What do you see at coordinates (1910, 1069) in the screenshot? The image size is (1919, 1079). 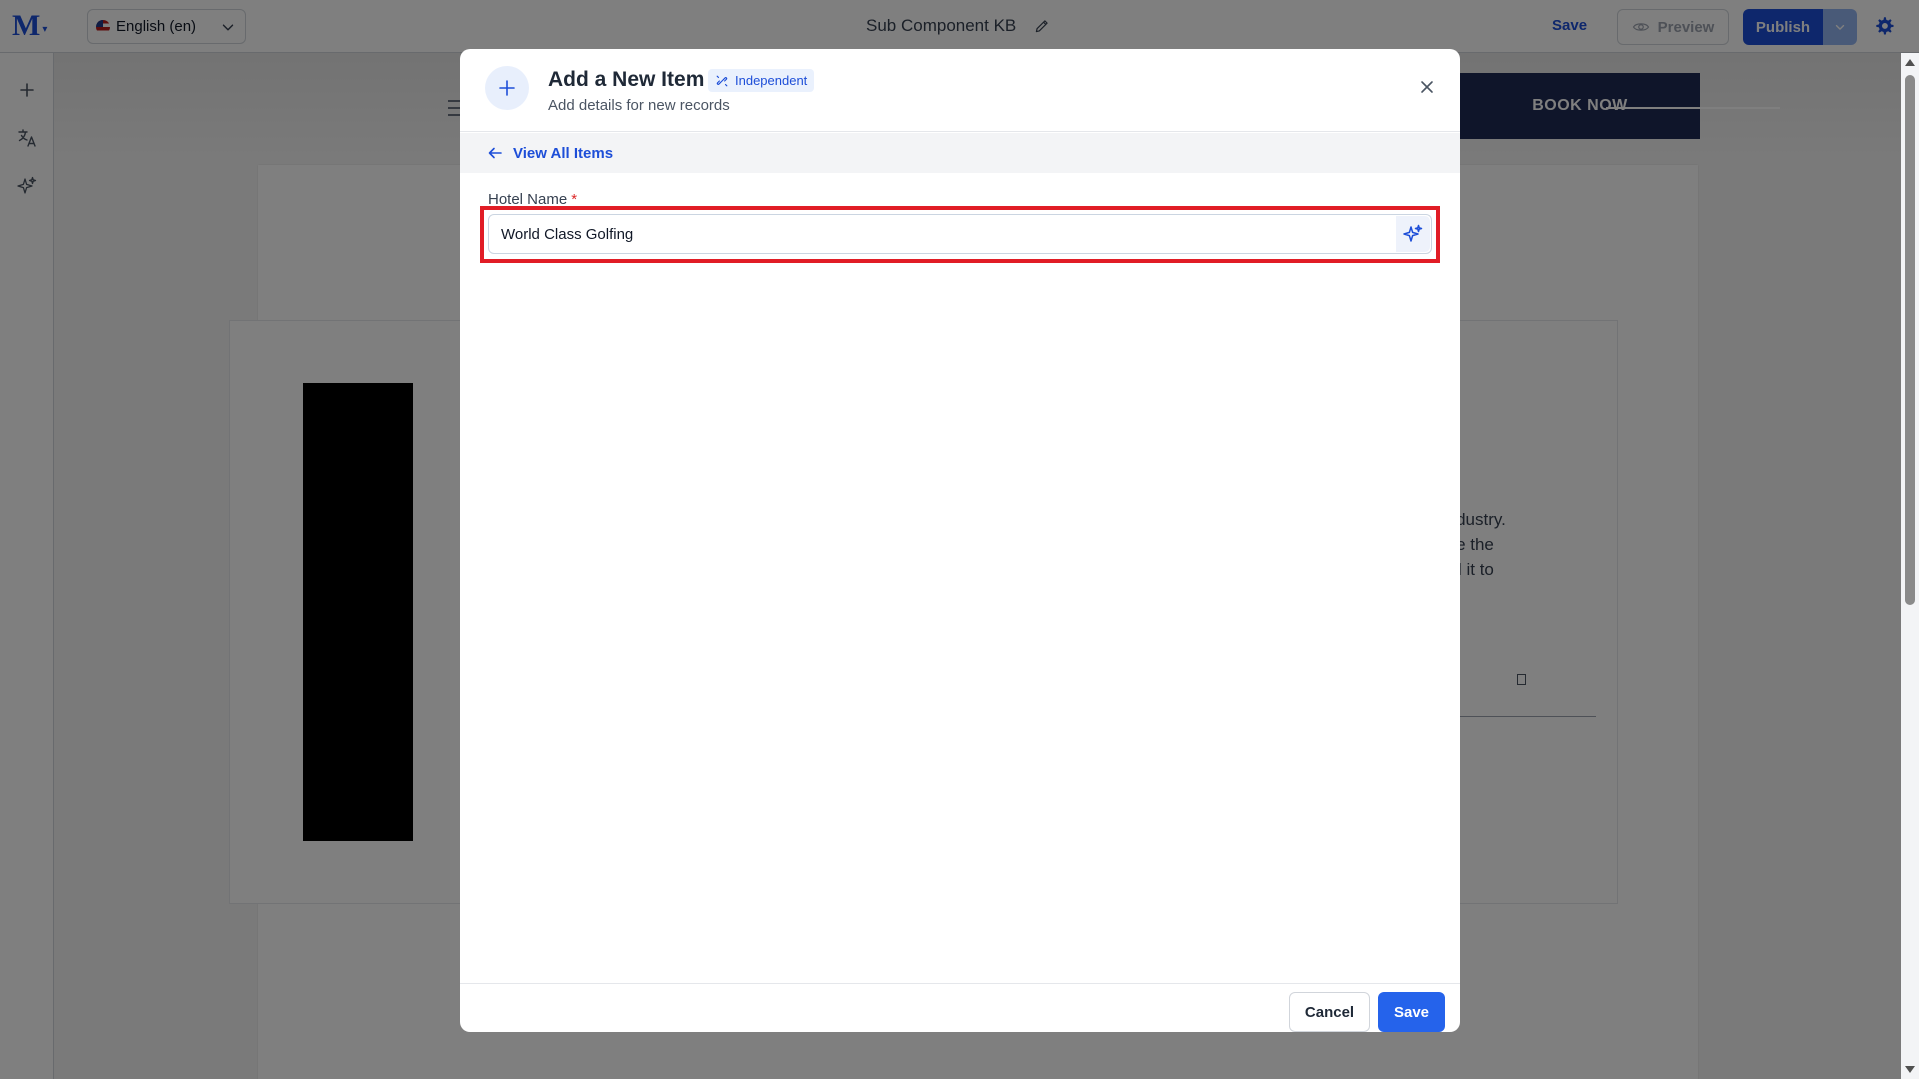 I see `scroll-down-arrow-icon` at bounding box center [1910, 1069].